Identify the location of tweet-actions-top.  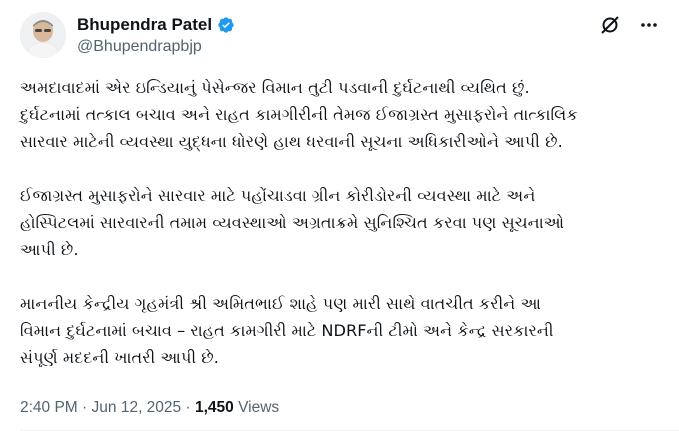
(629, 25).